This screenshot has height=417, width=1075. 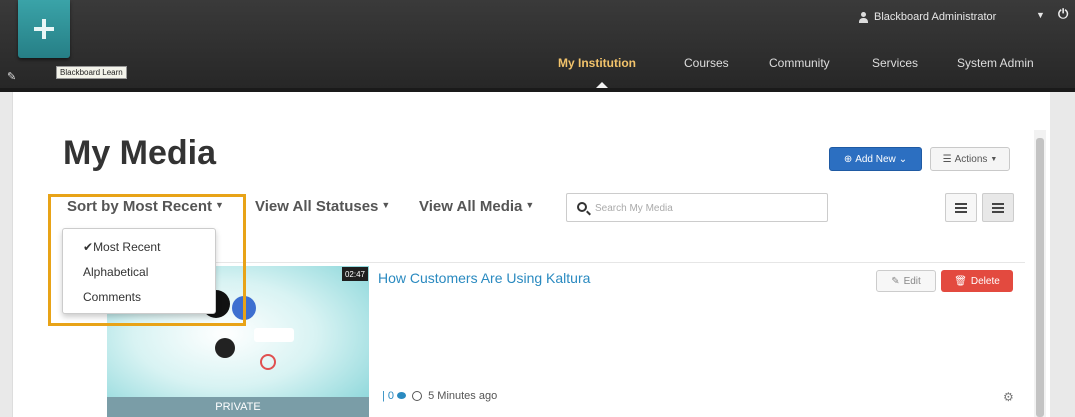 What do you see at coordinates (947, 159) in the screenshot?
I see `menu-icon: ☰` at bounding box center [947, 159].